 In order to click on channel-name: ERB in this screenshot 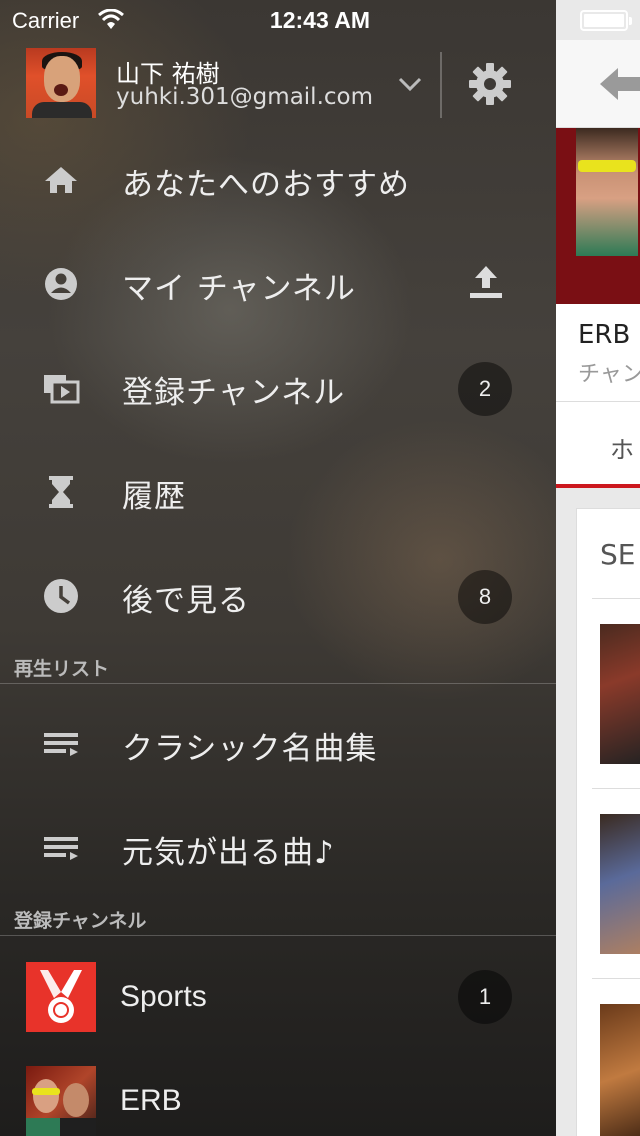, I will do `click(604, 335)`.